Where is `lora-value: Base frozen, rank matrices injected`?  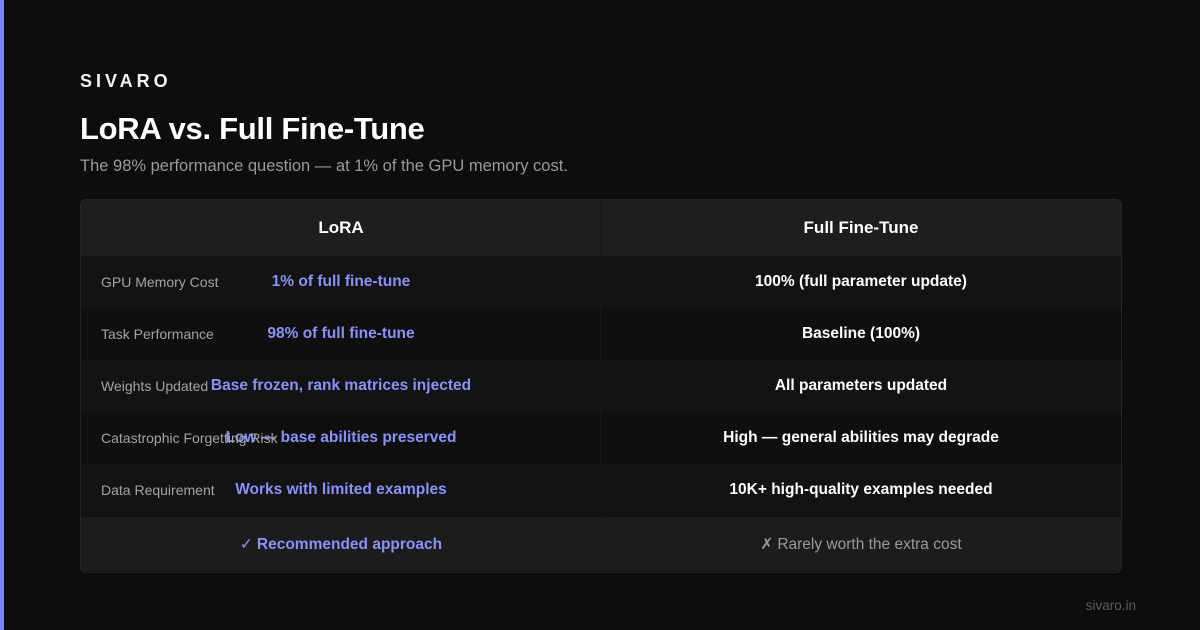
lora-value: Base frozen, rank matrices injected is located at coordinates (341, 385).